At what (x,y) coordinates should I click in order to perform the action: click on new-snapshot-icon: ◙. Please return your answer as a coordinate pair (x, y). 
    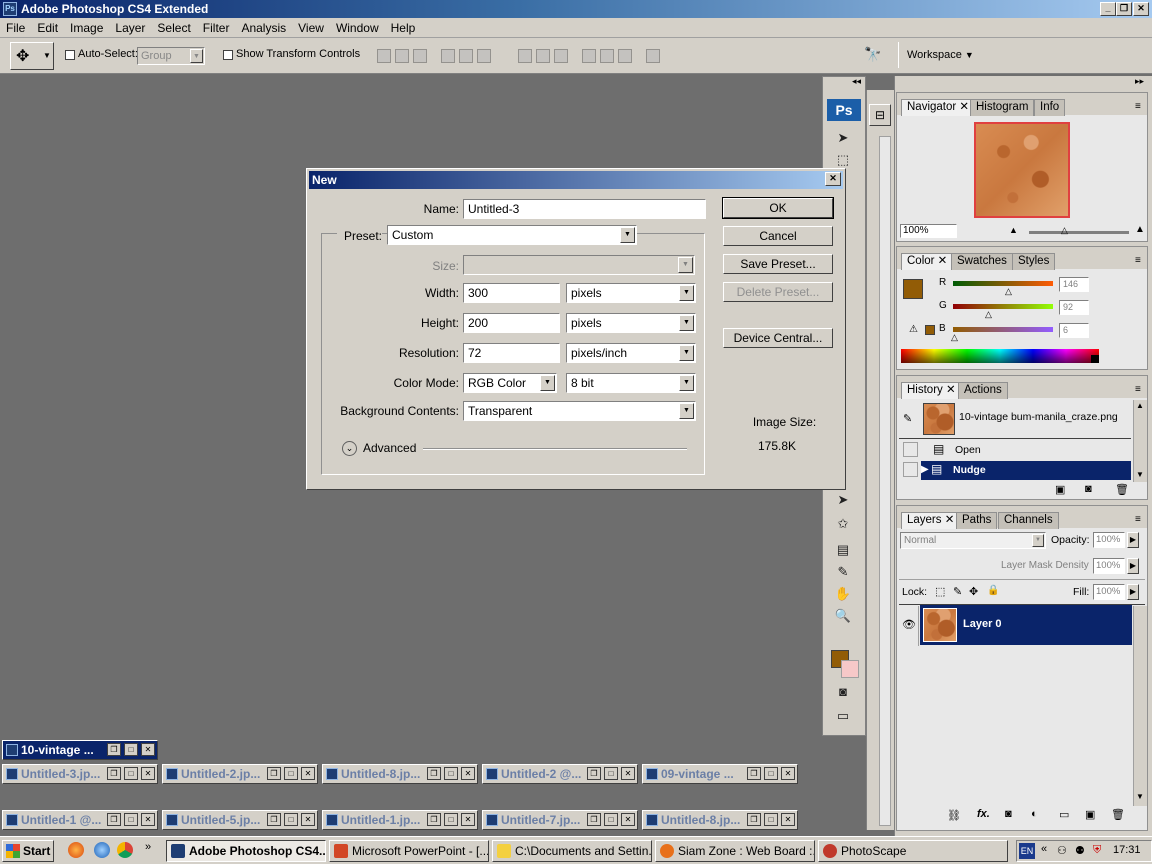
    Looking at the image, I should click on (1088, 489).